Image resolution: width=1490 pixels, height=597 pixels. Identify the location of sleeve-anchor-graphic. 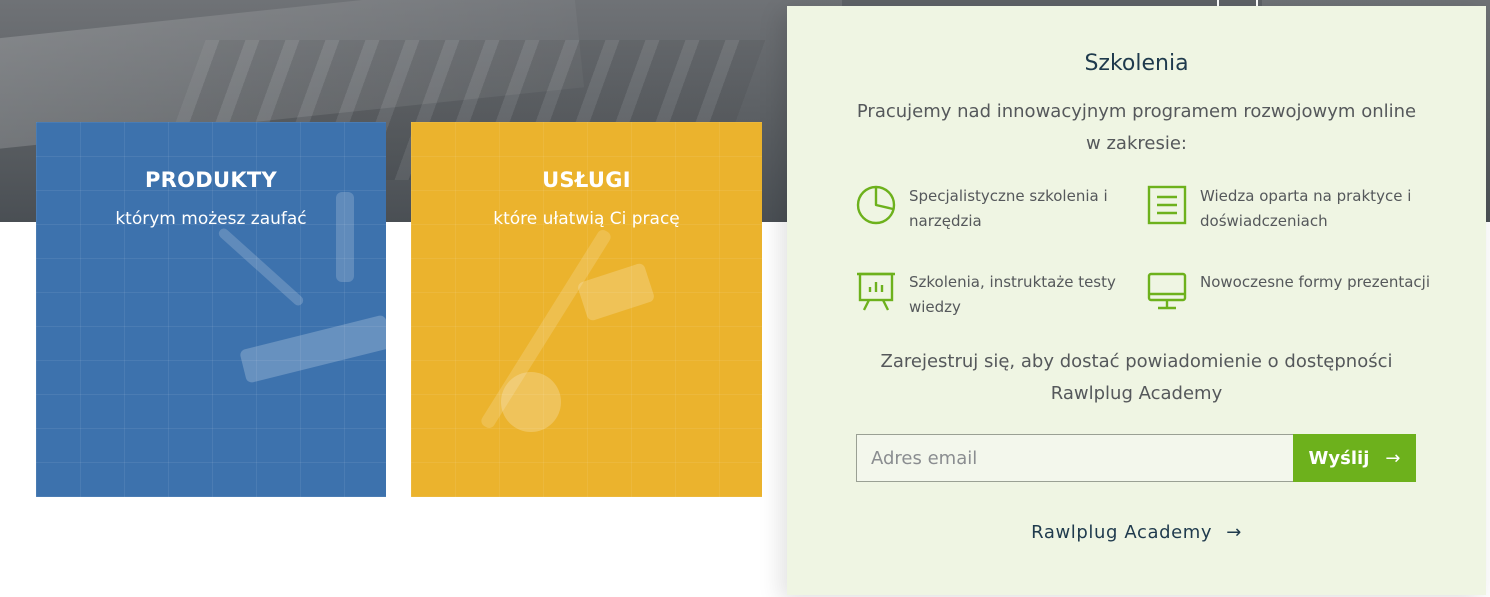
(345, 237).